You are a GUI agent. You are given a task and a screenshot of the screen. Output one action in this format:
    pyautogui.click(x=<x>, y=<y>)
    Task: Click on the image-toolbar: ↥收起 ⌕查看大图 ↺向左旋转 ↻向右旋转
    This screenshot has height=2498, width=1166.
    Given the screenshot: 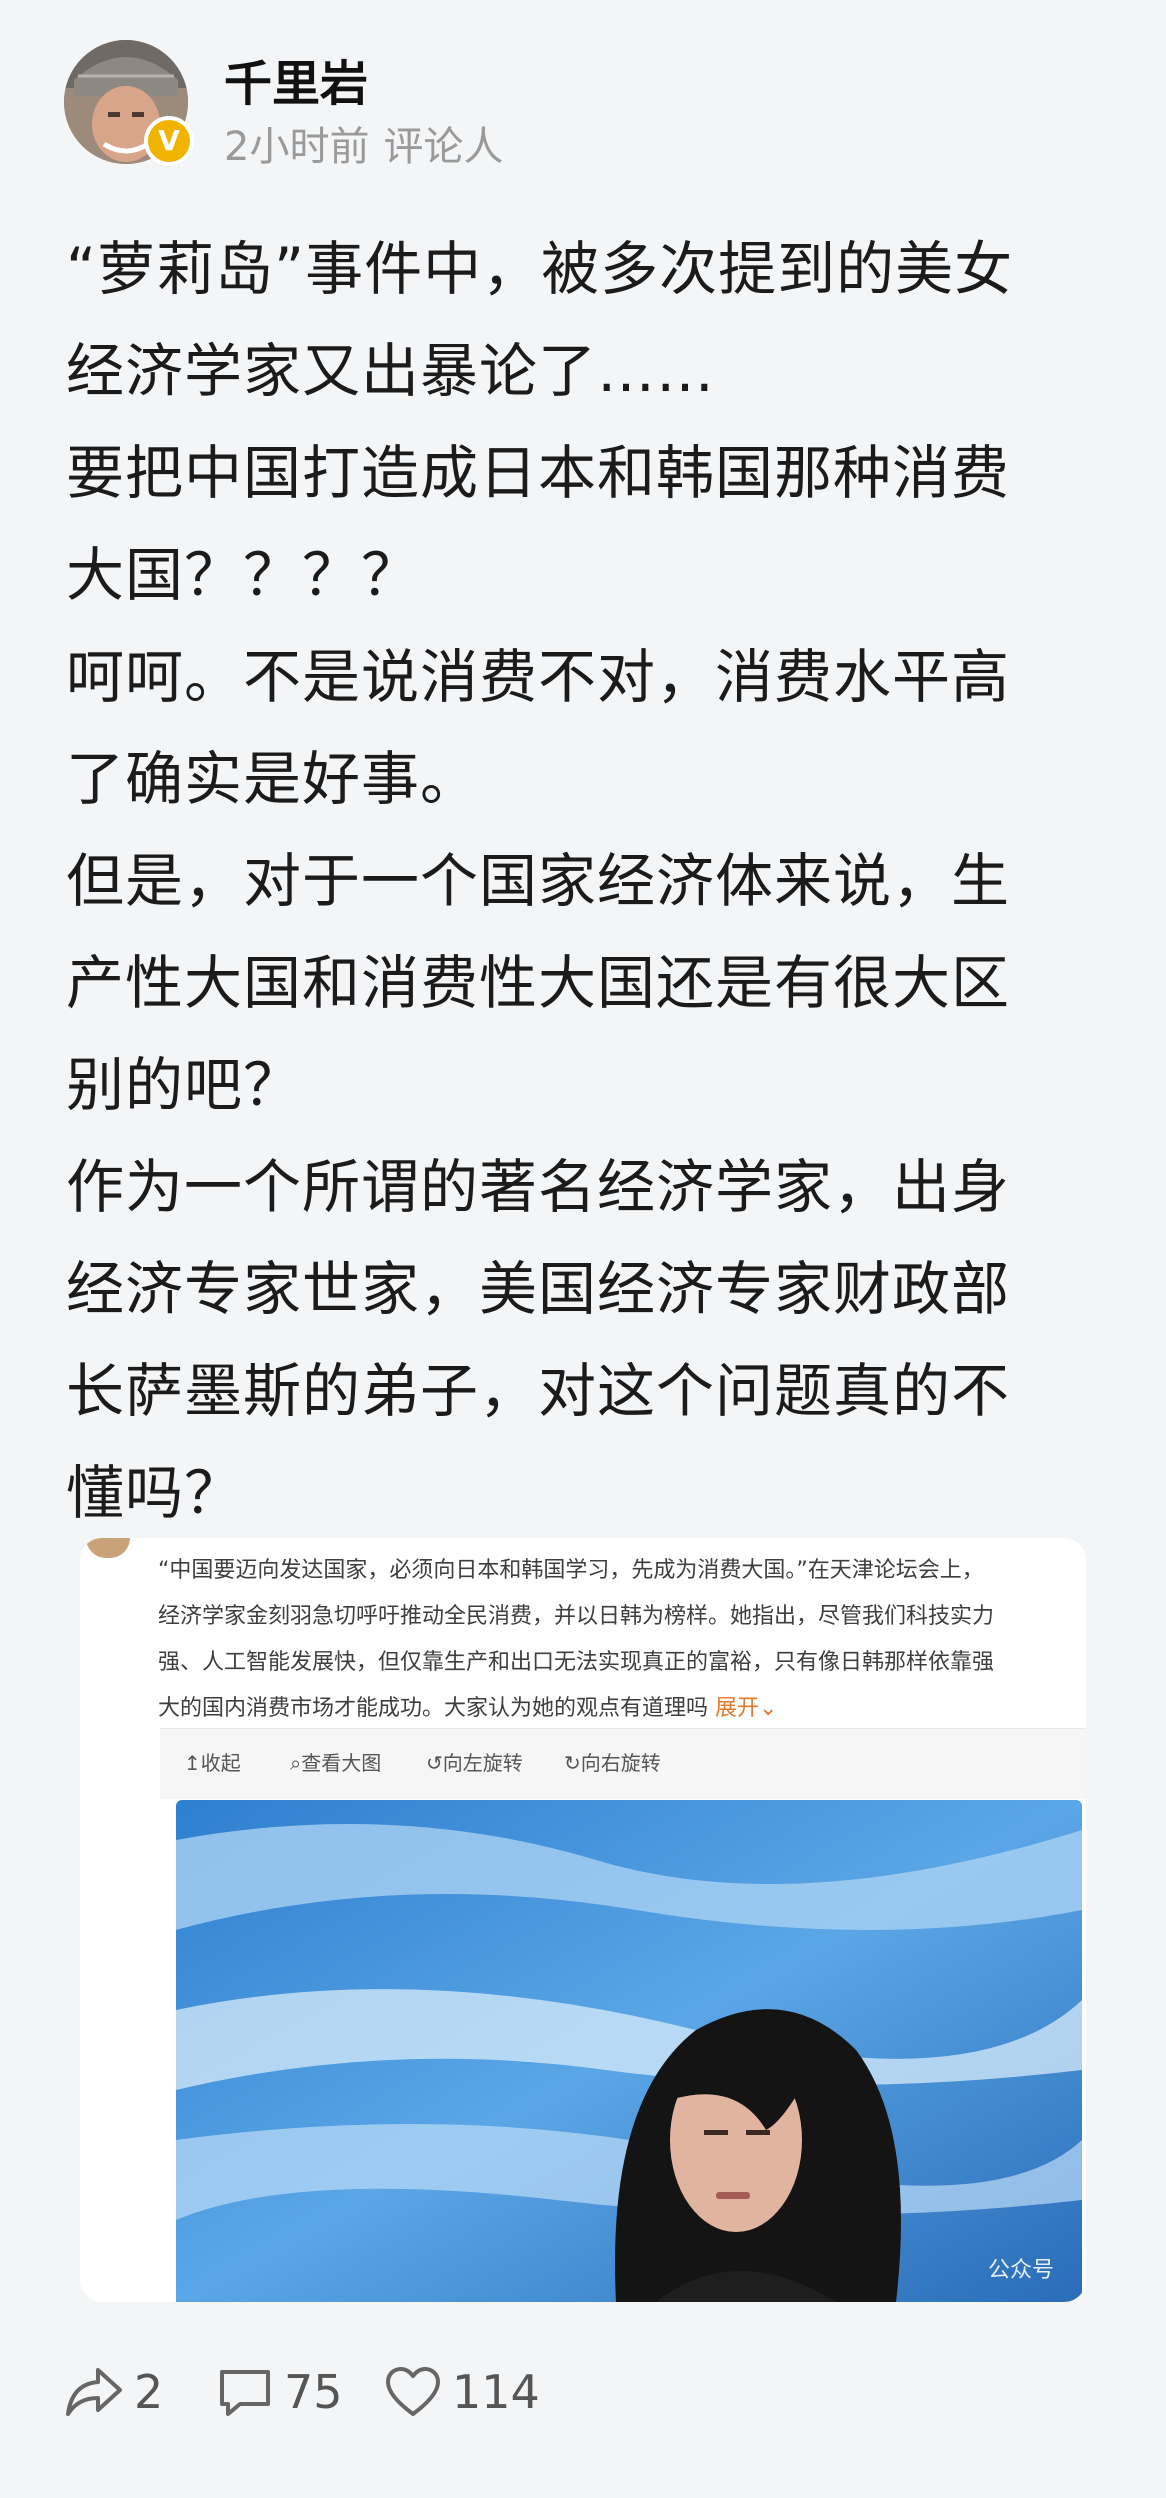 What is the action you would take?
    pyautogui.click(x=623, y=1763)
    